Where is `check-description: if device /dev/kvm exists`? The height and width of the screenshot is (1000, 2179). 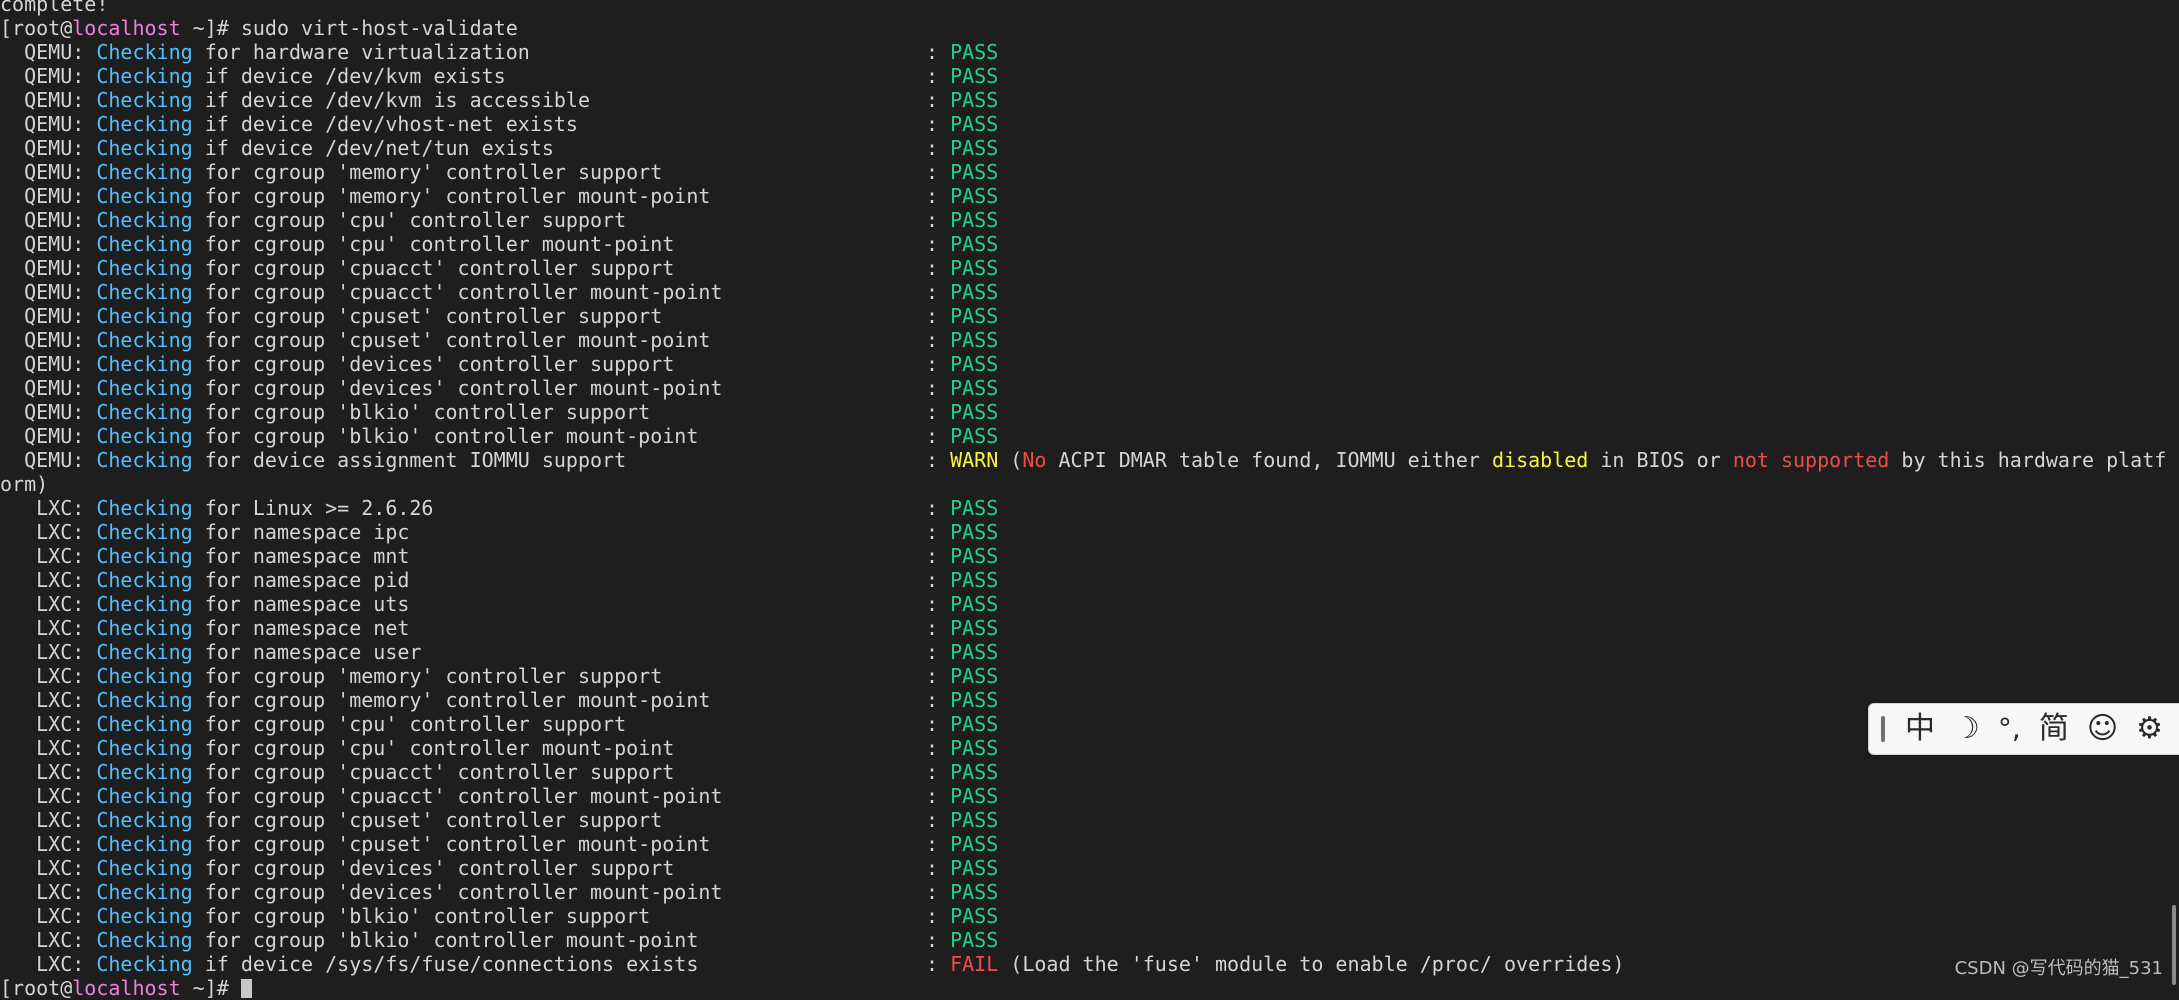
check-description: if device /dev/kvm exists is located at coordinates (349, 76).